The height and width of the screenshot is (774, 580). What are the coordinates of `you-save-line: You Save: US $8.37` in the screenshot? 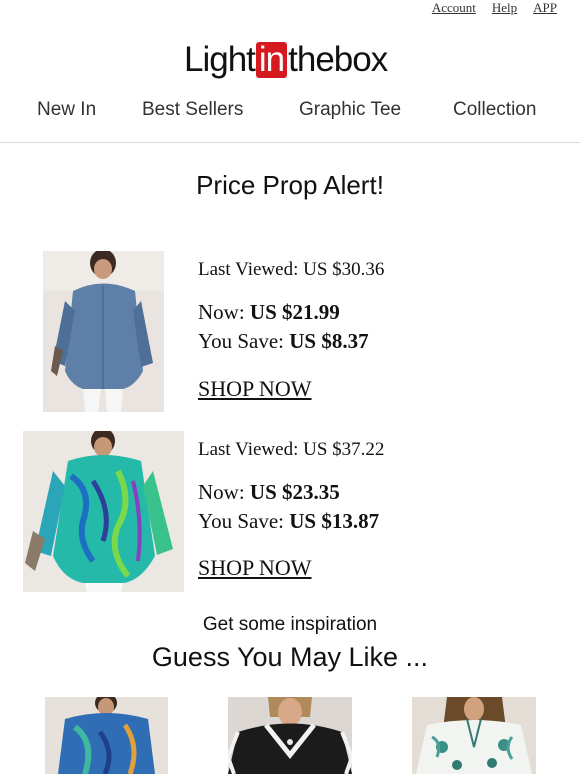 It's located at (283, 341).